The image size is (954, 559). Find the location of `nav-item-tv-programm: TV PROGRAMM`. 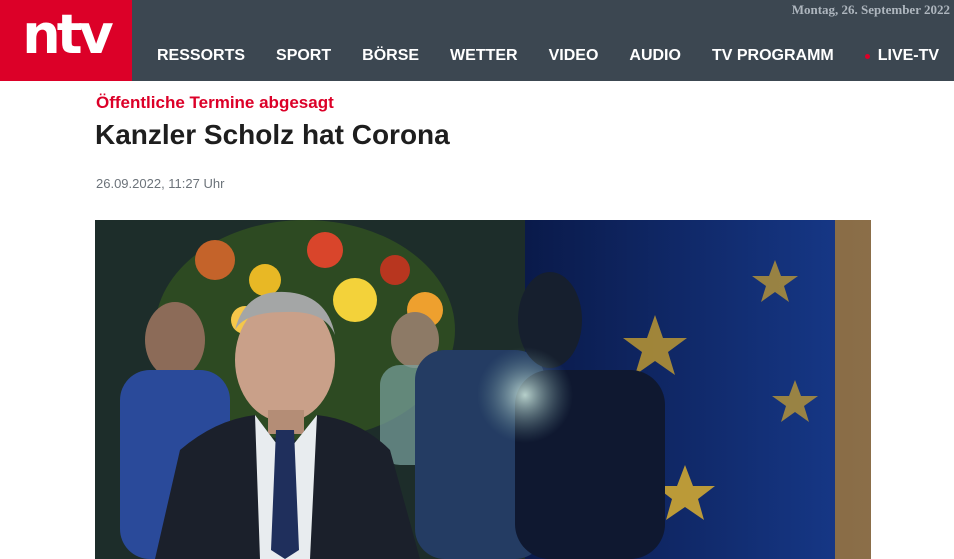

nav-item-tv-programm: TV PROGRAMM is located at coordinates (773, 56).